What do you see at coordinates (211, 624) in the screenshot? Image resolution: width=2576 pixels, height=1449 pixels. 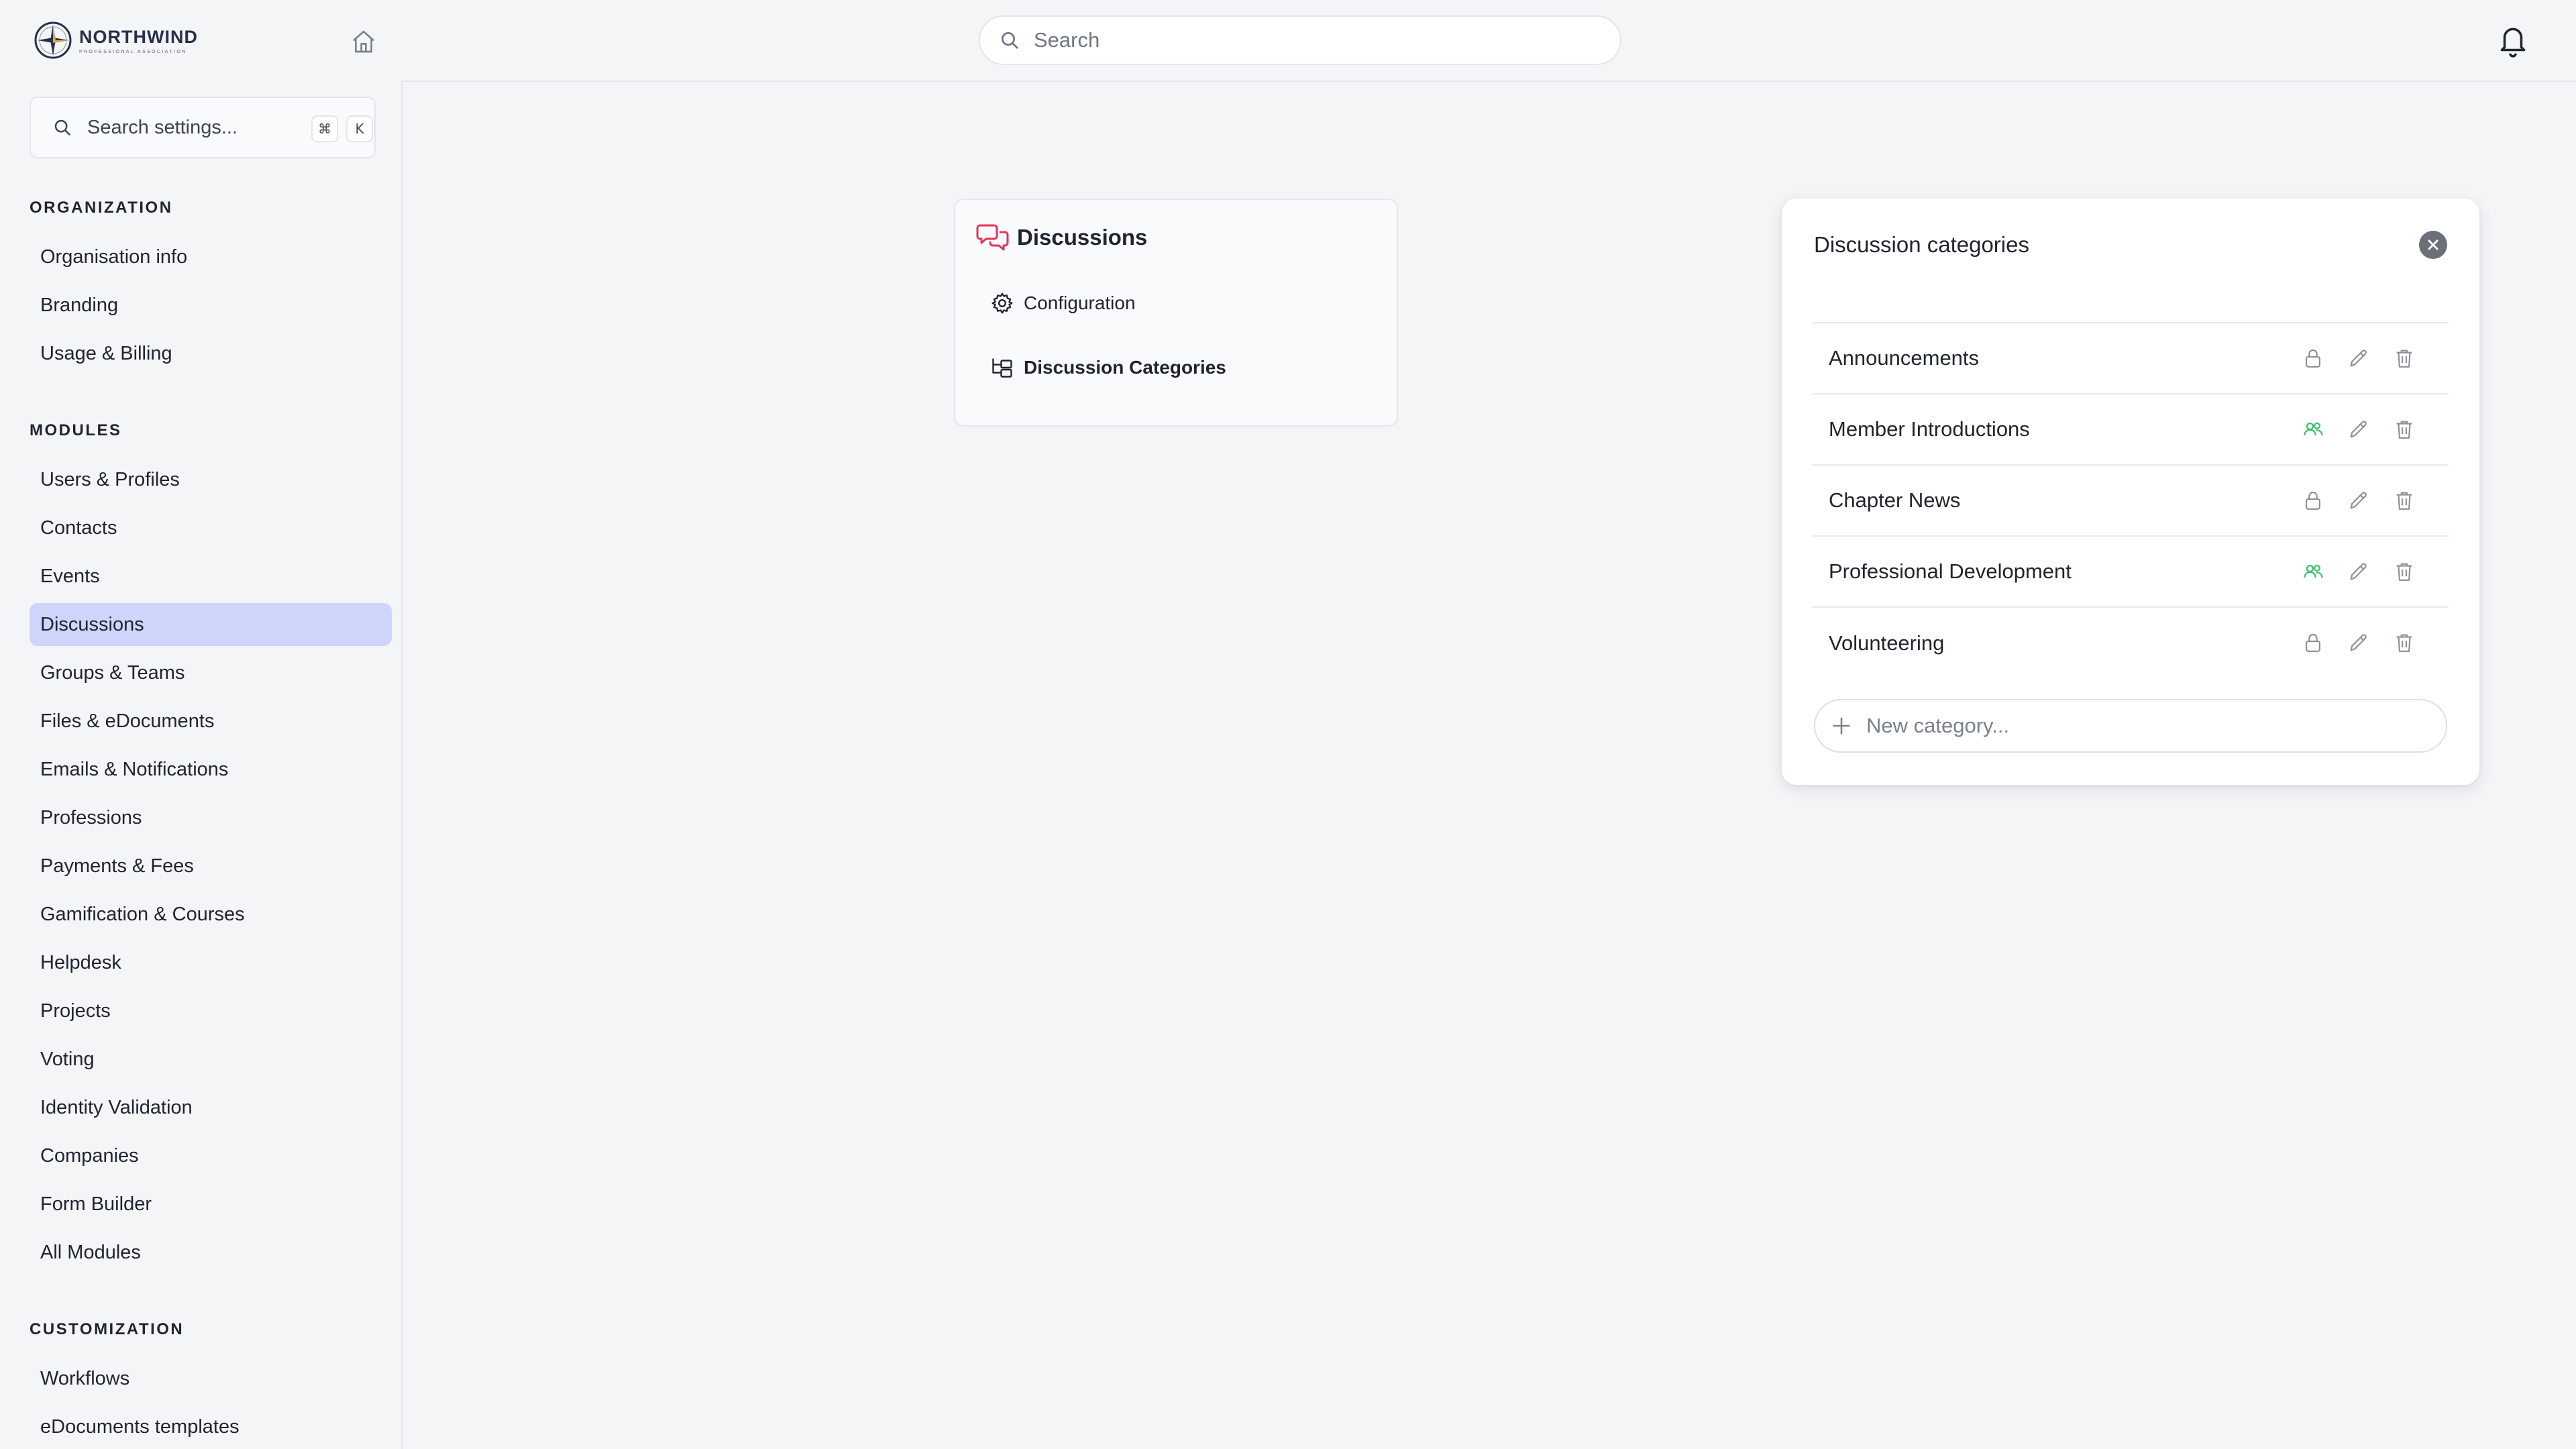 I see `sidebar-item-discussions: Discussions` at bounding box center [211, 624].